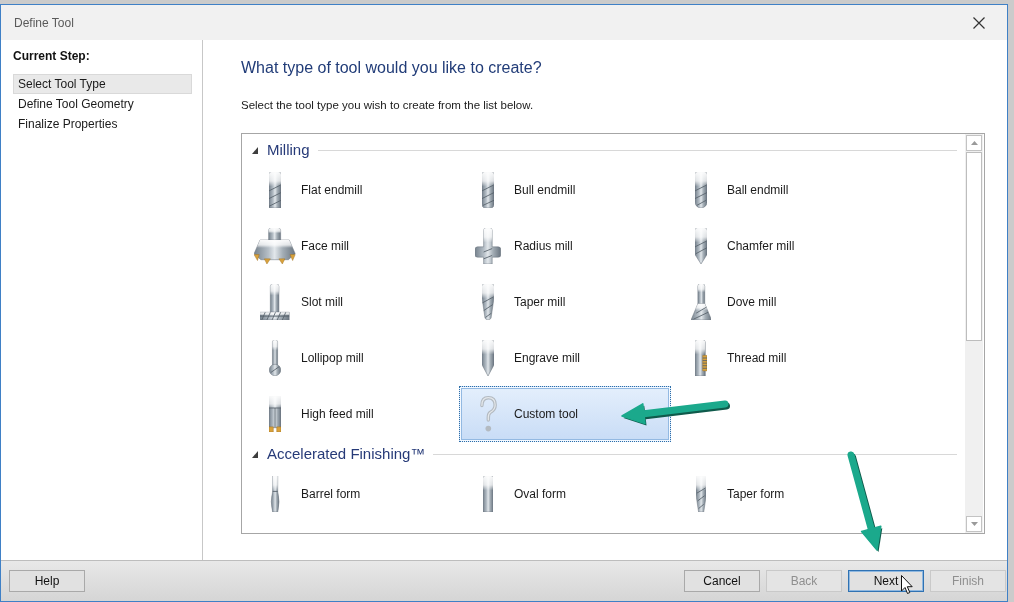  What do you see at coordinates (275, 414) in the screenshot?
I see `high-feed-mill-icon` at bounding box center [275, 414].